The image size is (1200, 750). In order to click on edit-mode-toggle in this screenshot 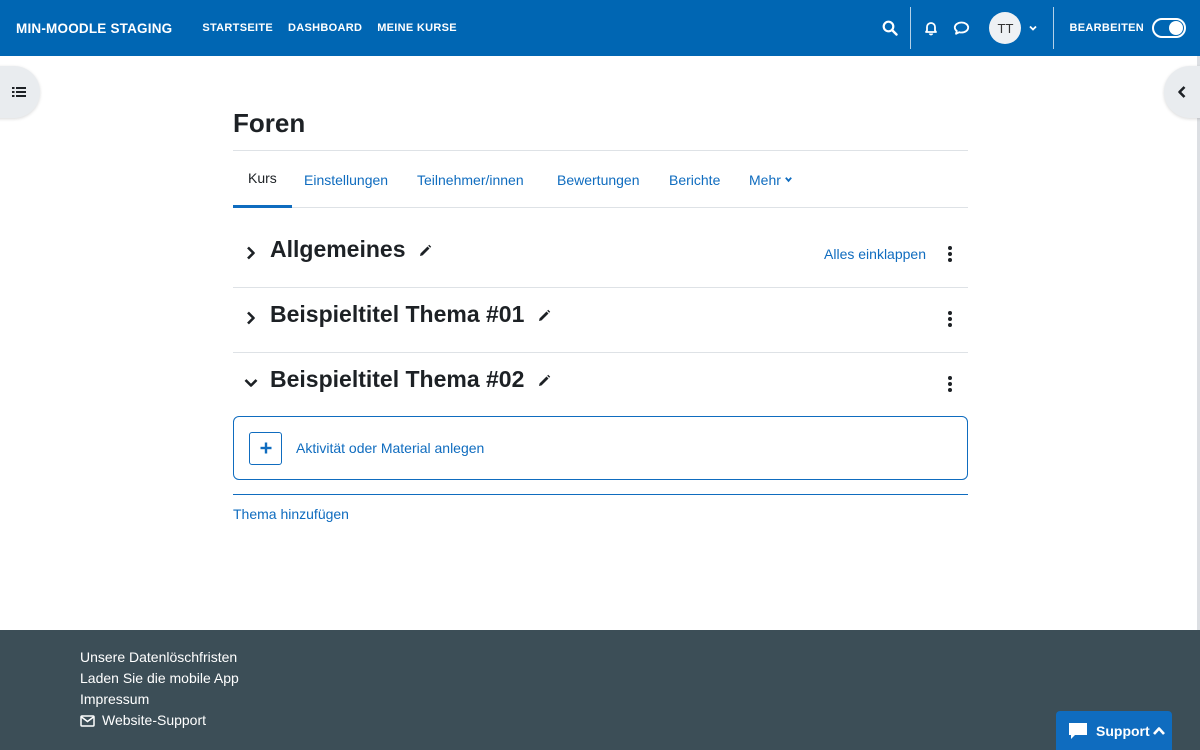, I will do `click(1169, 28)`.